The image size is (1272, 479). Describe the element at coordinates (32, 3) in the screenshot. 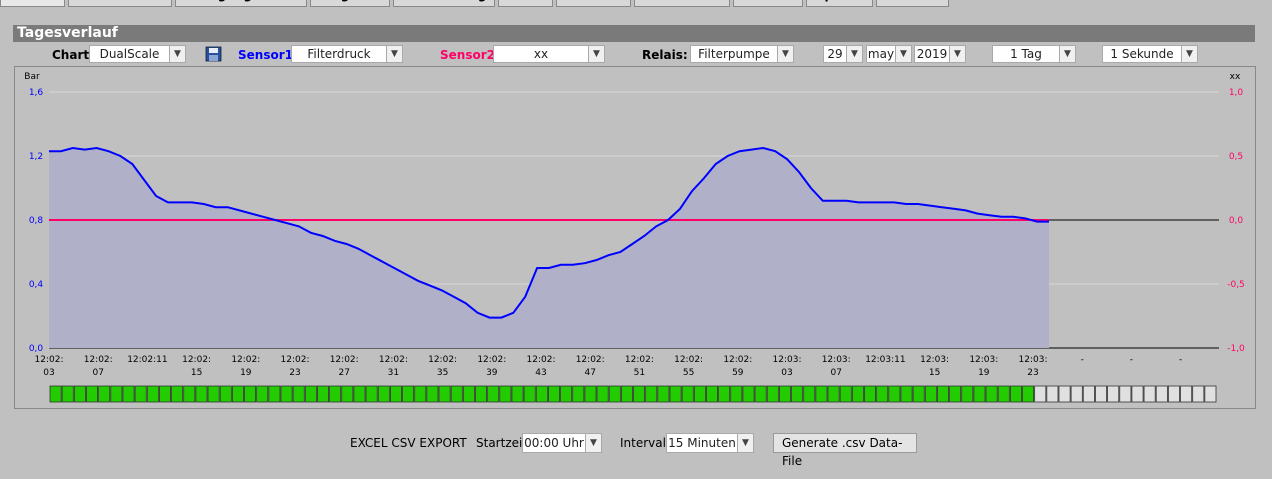

I see `tab-sensor: Sensor` at that location.